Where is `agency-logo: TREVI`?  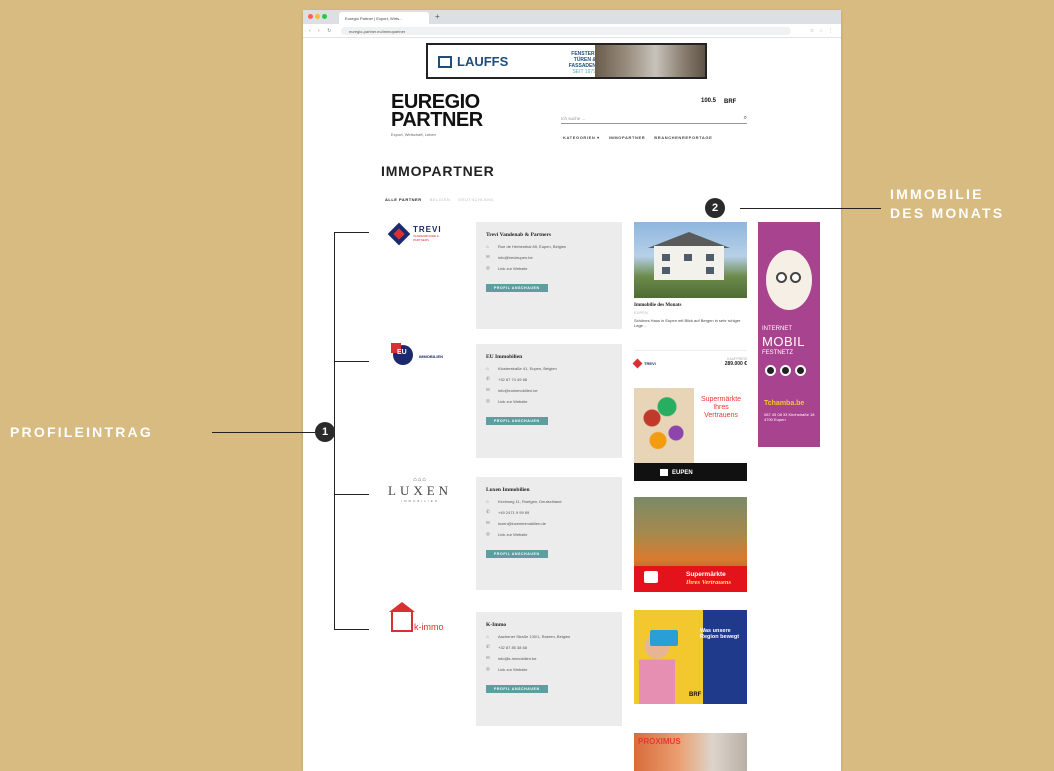
agency-logo: TREVI is located at coordinates (644, 363).